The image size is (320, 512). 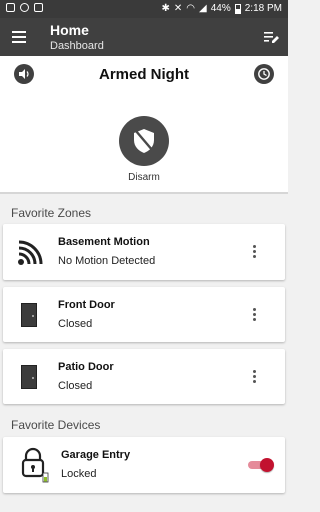 What do you see at coordinates (86, 305) in the screenshot?
I see `zone-name: Front Door` at bounding box center [86, 305].